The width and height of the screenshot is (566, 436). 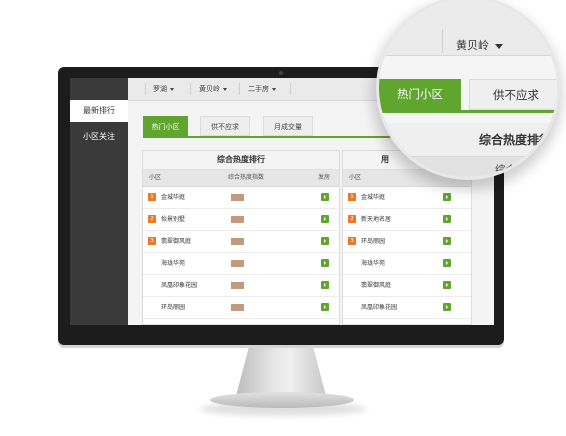 What do you see at coordinates (99, 201) in the screenshot?
I see `sidebar: 最新排行 小区关注` at bounding box center [99, 201].